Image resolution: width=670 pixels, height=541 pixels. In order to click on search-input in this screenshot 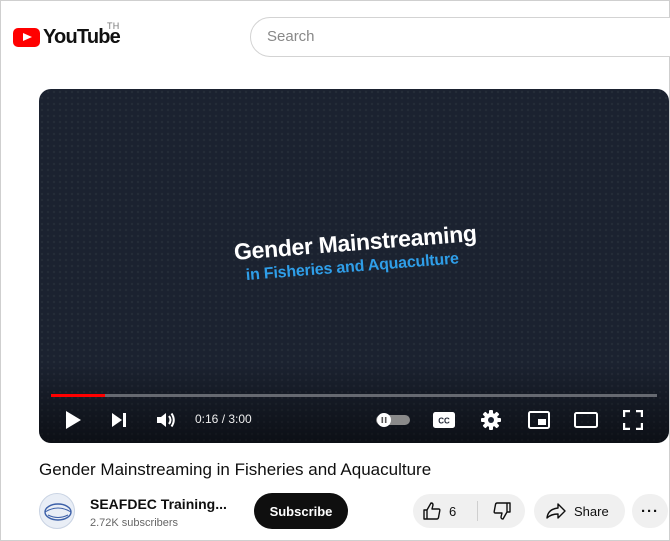, I will do `click(457, 36)`.